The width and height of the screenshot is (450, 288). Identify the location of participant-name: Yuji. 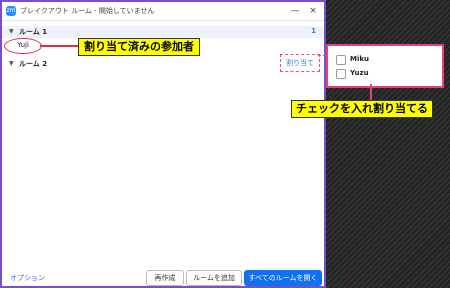
(23, 45).